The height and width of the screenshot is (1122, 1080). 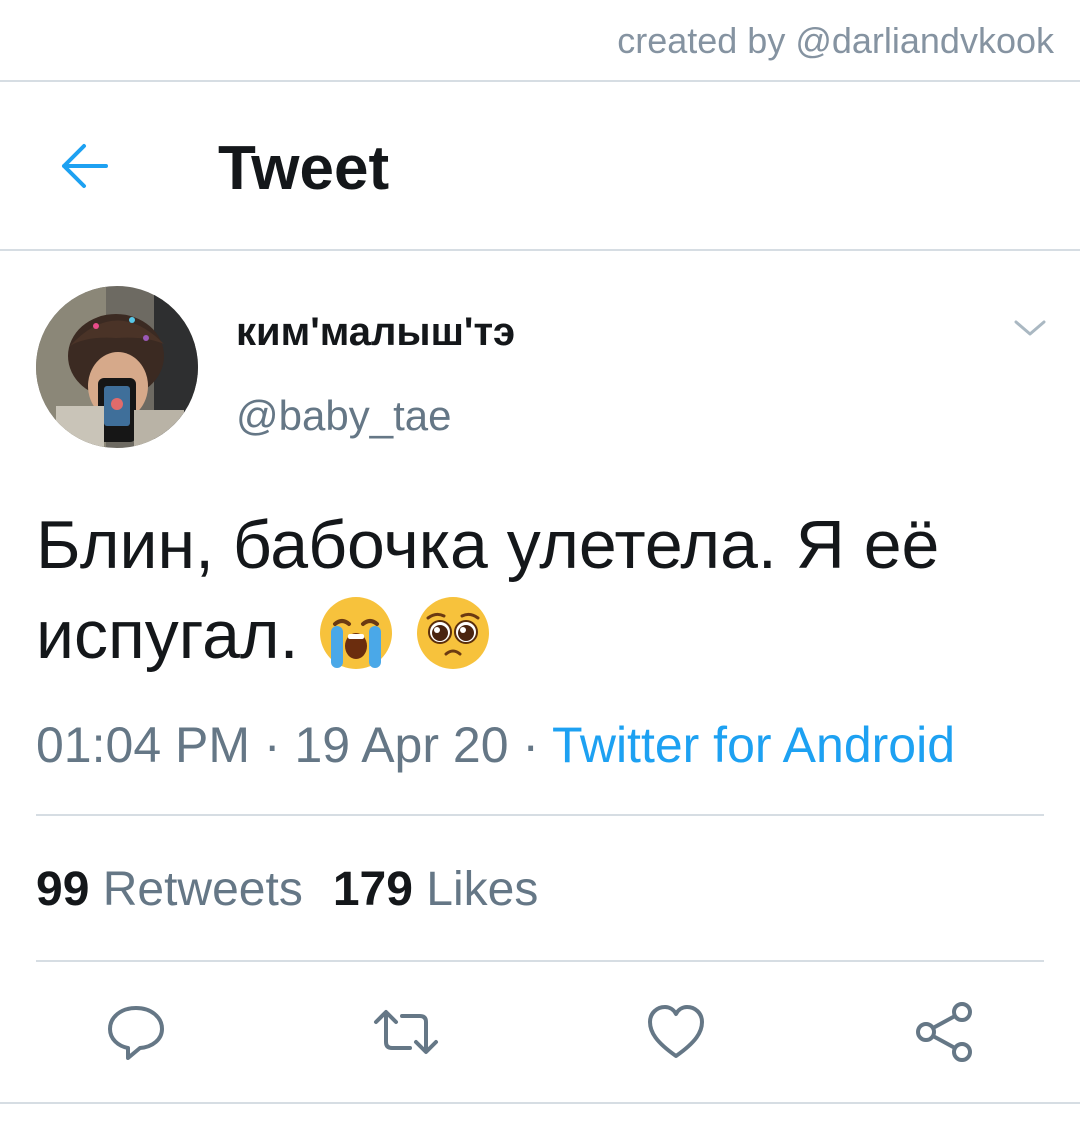 I want to click on back-button, so click(x=86, y=166).